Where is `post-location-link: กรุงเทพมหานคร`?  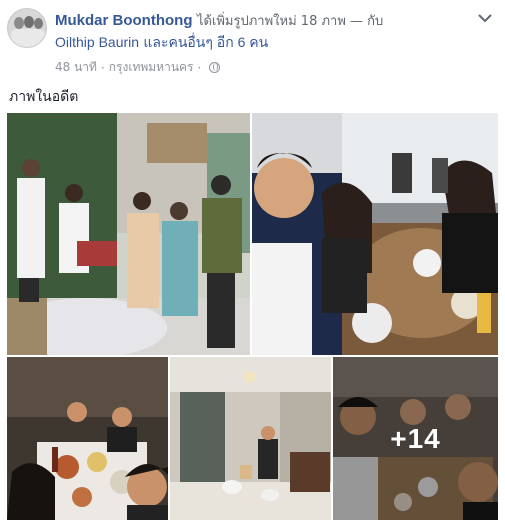
post-location-link: กรุงเทพมหานคร is located at coordinates (151, 67).